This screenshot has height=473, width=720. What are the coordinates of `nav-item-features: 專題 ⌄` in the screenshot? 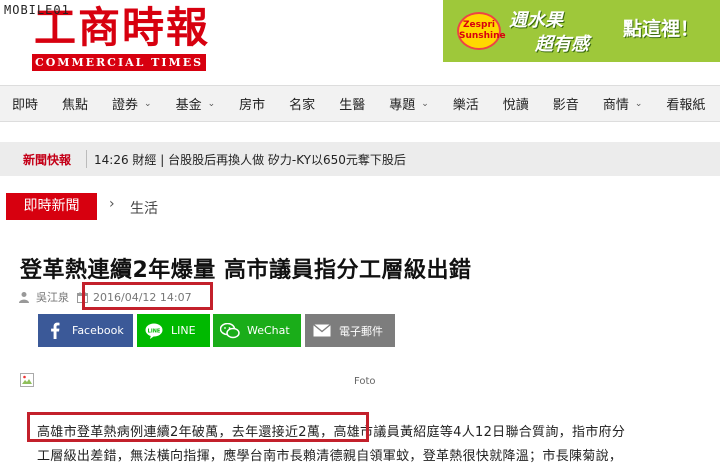 It's located at (409, 103).